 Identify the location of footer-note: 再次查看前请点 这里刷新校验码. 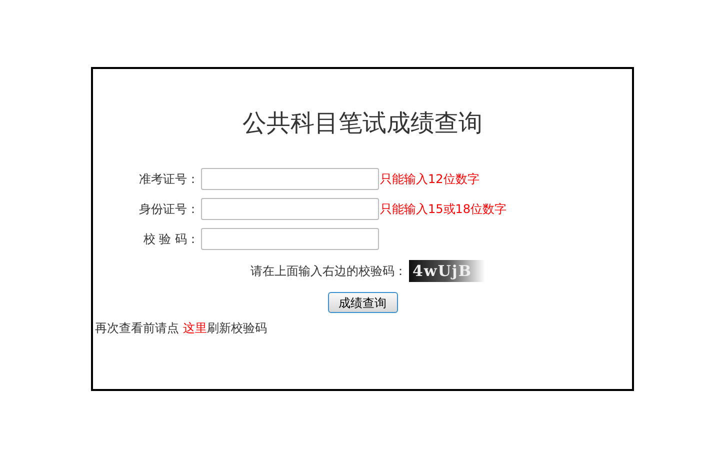
(181, 328).